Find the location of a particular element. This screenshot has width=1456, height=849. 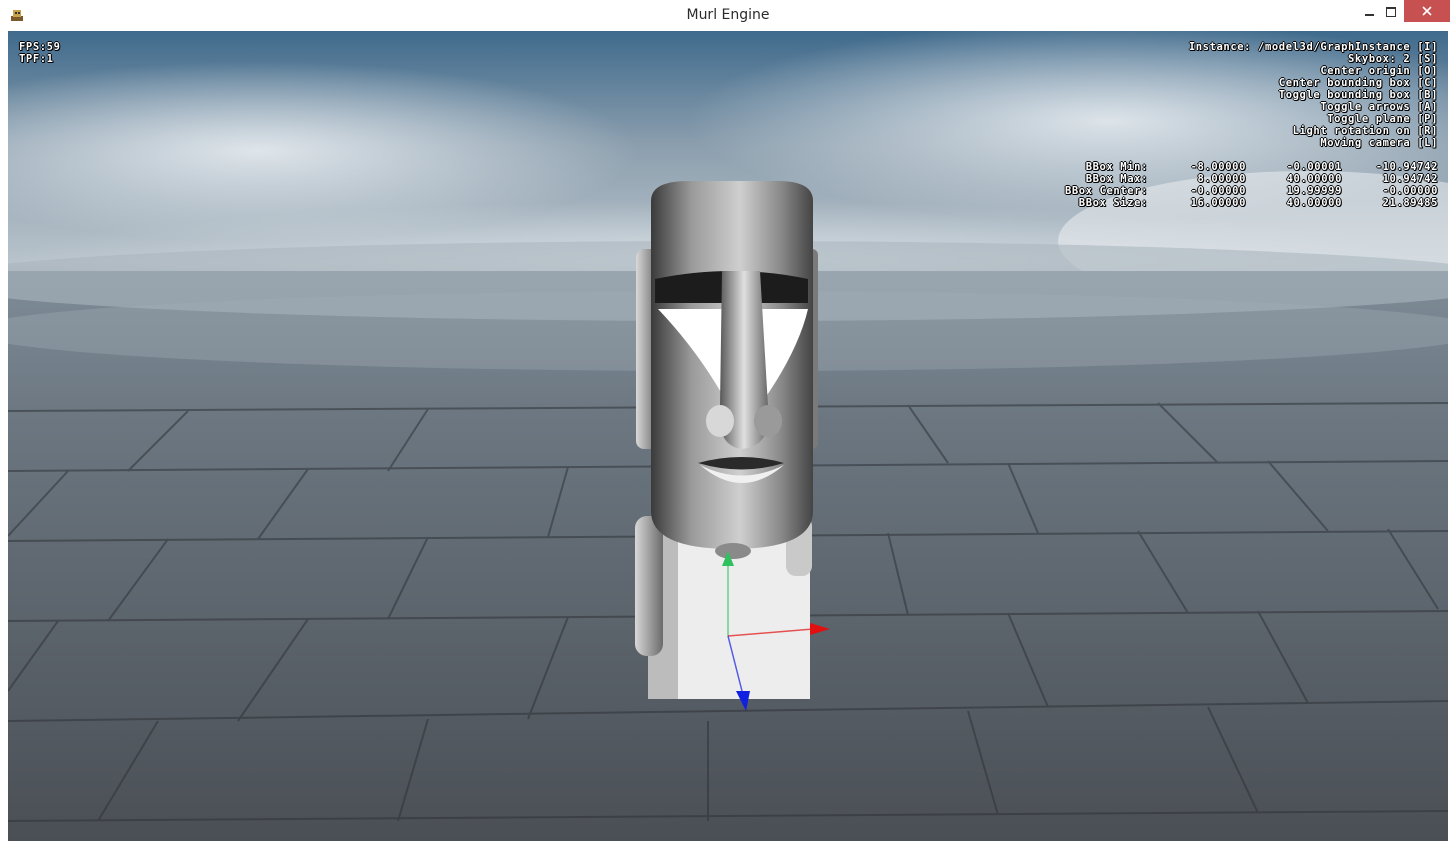

center-origin-label: Center origin [O] is located at coordinates (1379, 71).